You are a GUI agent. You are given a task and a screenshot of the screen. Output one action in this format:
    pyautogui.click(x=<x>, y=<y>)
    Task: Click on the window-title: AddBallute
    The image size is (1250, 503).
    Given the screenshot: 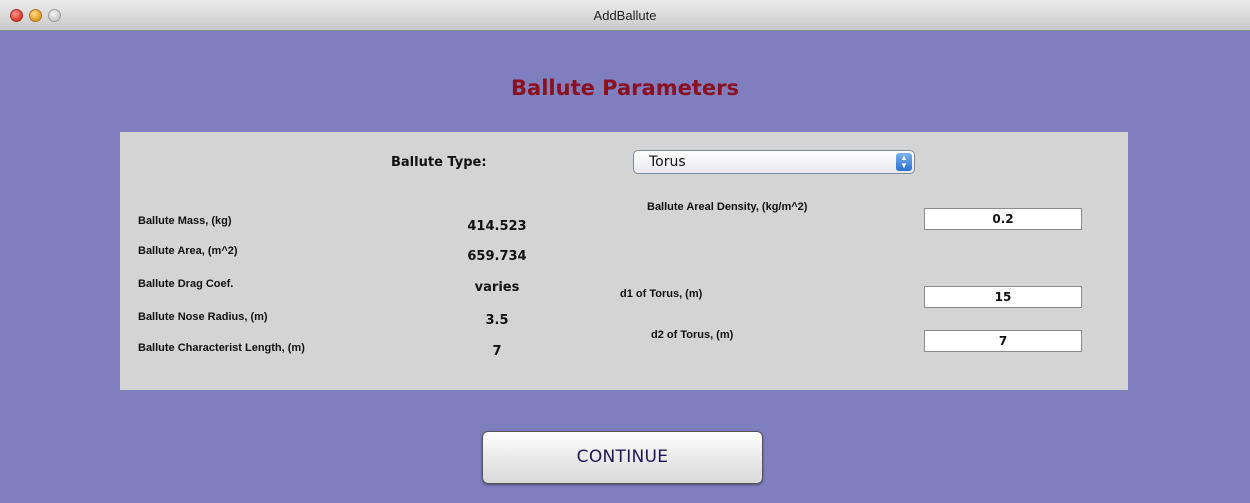 What is the action you would take?
    pyautogui.click(x=625, y=15)
    